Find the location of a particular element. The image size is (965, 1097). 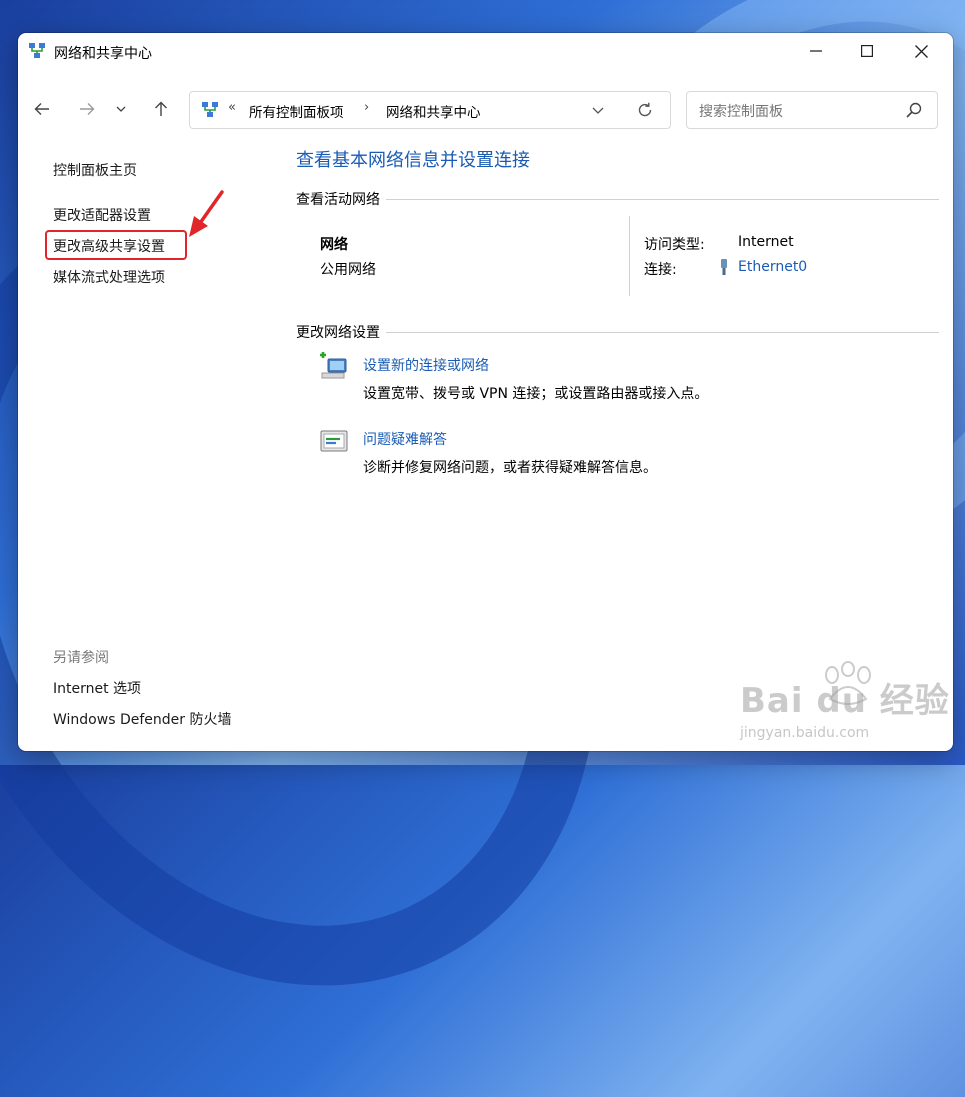

see-also-internet-options: Internet 选项 is located at coordinates (97, 688).